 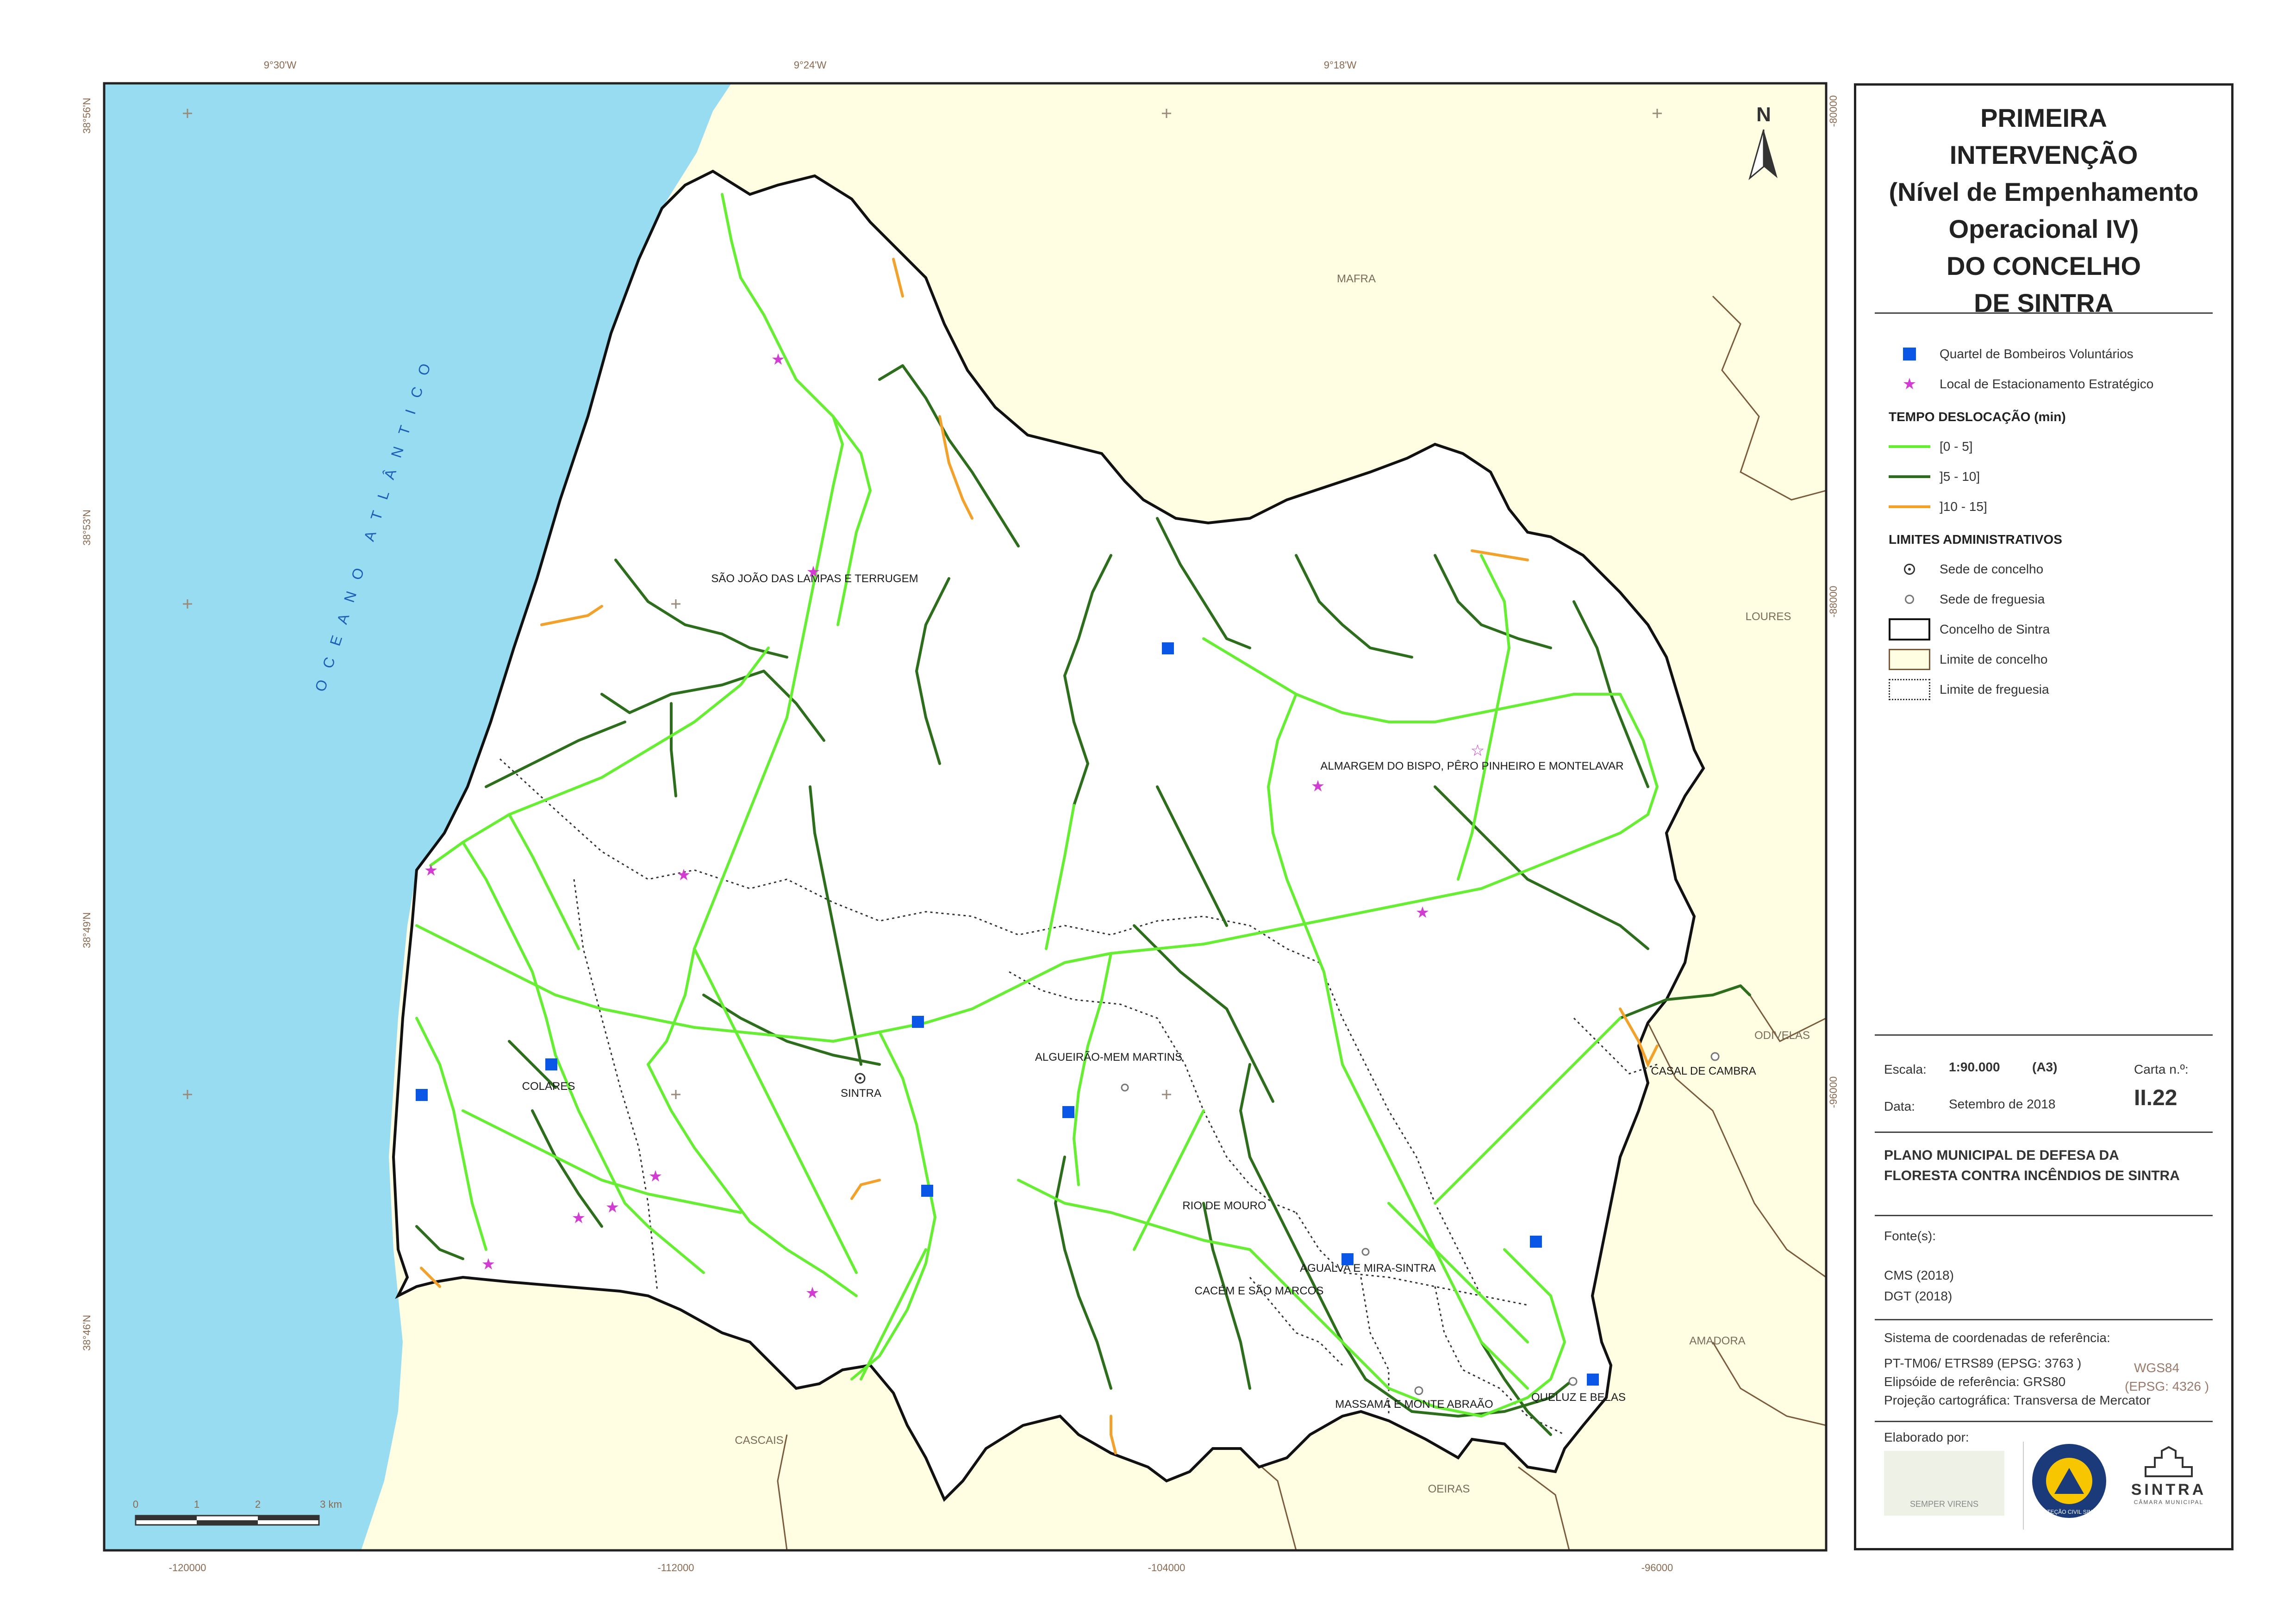 I want to click on crs-line-2: Elipsóide de referência: GRS80, so click(x=1975, y=1381).